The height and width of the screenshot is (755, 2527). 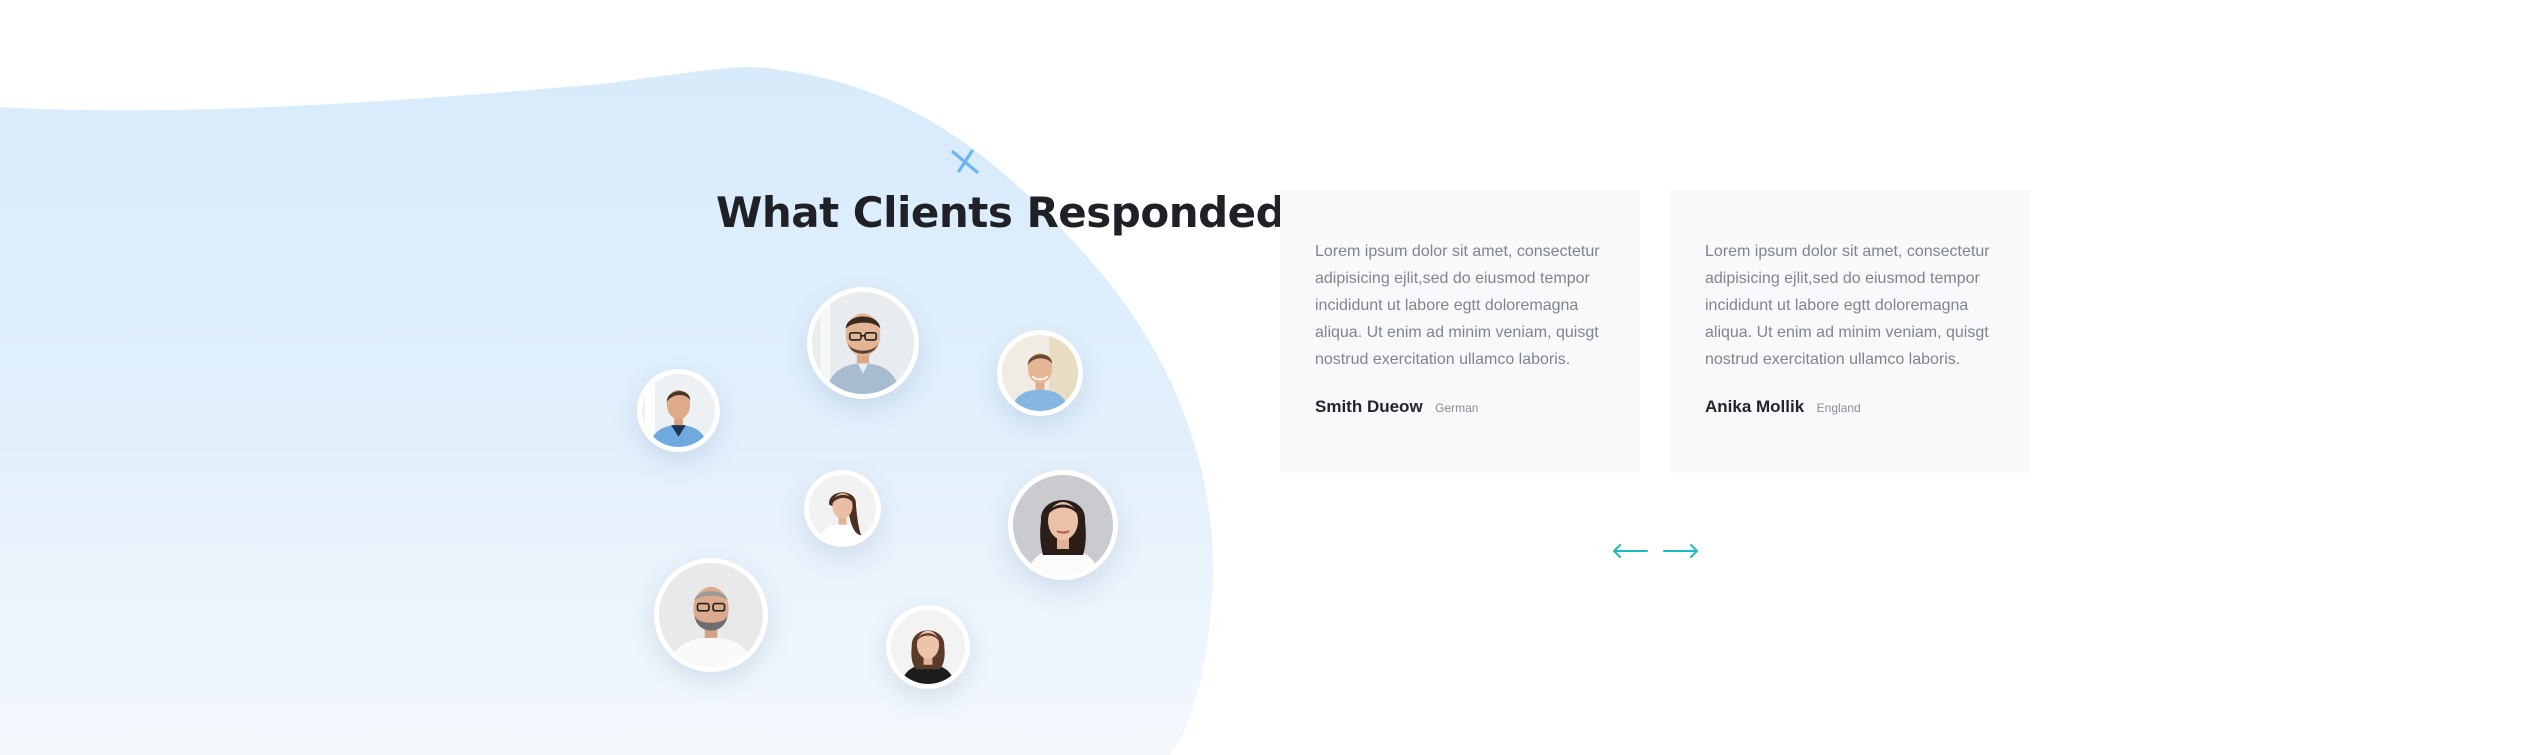 I want to click on author-country: German, so click(x=1457, y=408).